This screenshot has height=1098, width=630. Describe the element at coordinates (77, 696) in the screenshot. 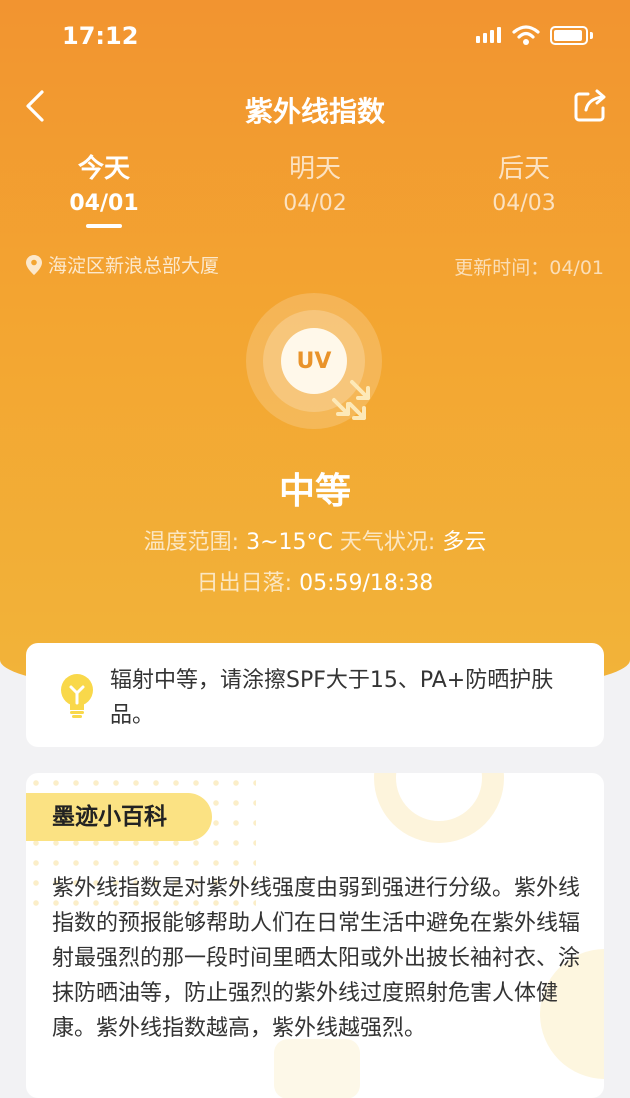

I see `lightbulb-icon` at that location.